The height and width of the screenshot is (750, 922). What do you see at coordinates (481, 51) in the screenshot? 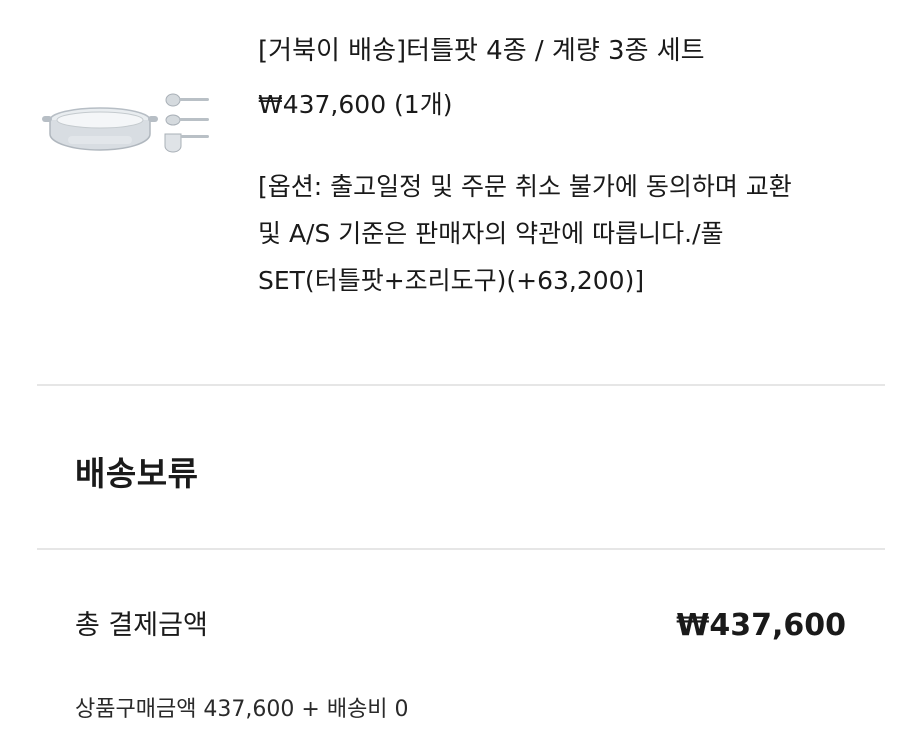
I see `product-title: [거북이 배송]터틀팟 4종 / 계량 3종 세트` at bounding box center [481, 51].